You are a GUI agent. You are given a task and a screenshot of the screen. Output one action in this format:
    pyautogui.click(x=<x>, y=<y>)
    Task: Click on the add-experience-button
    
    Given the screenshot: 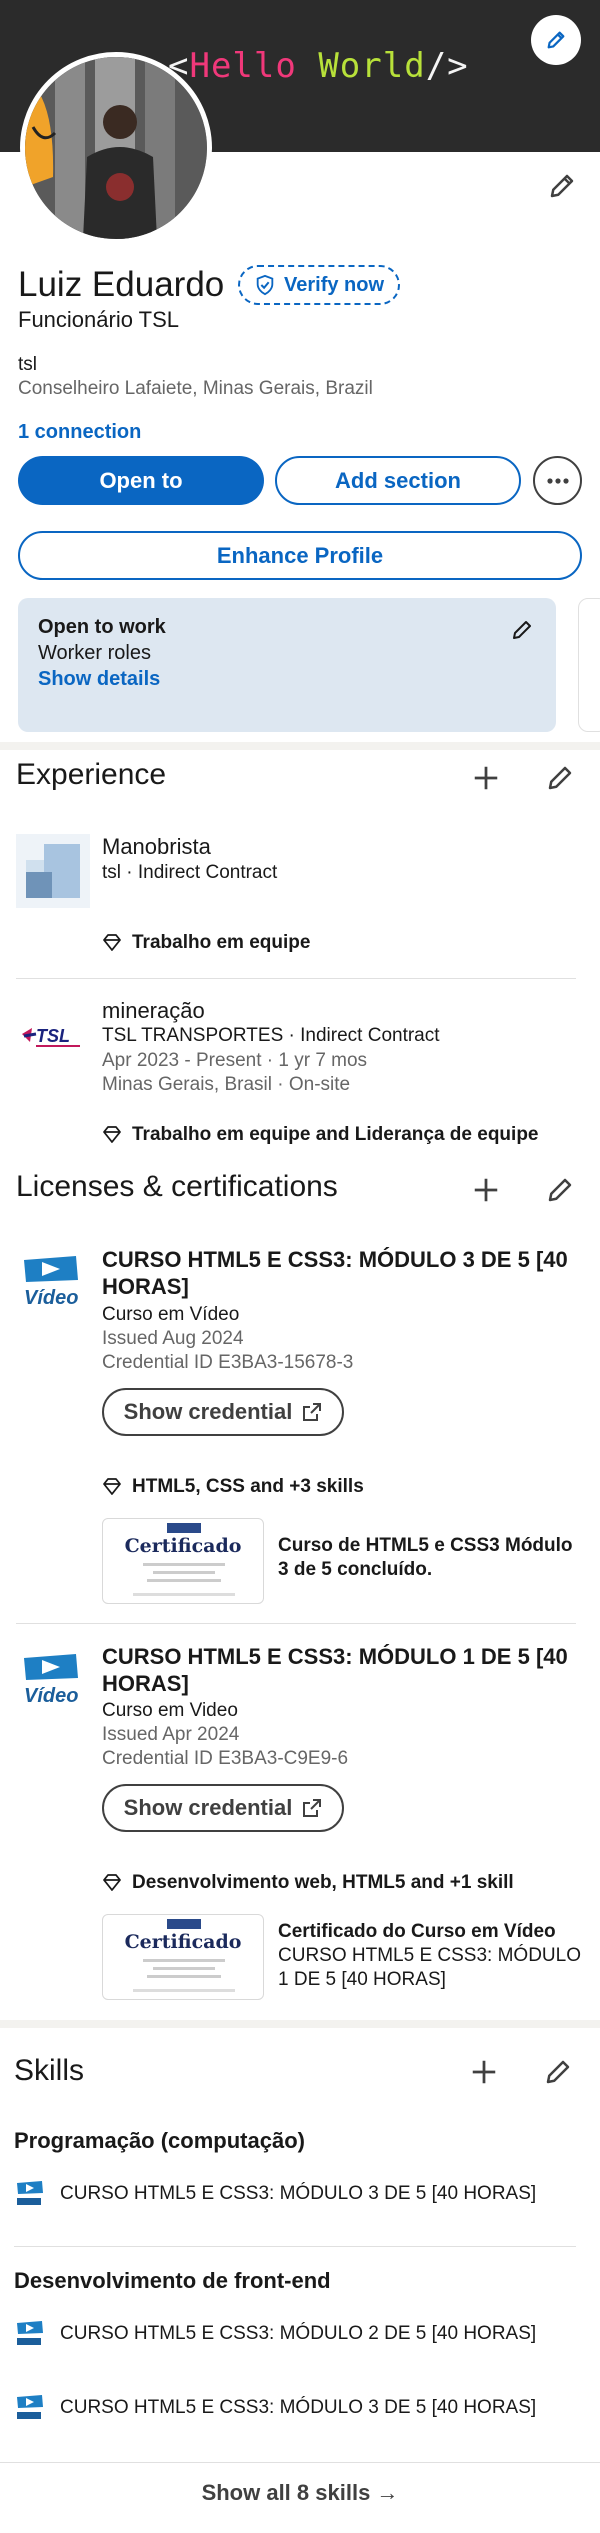 What is the action you would take?
    pyautogui.click(x=486, y=778)
    